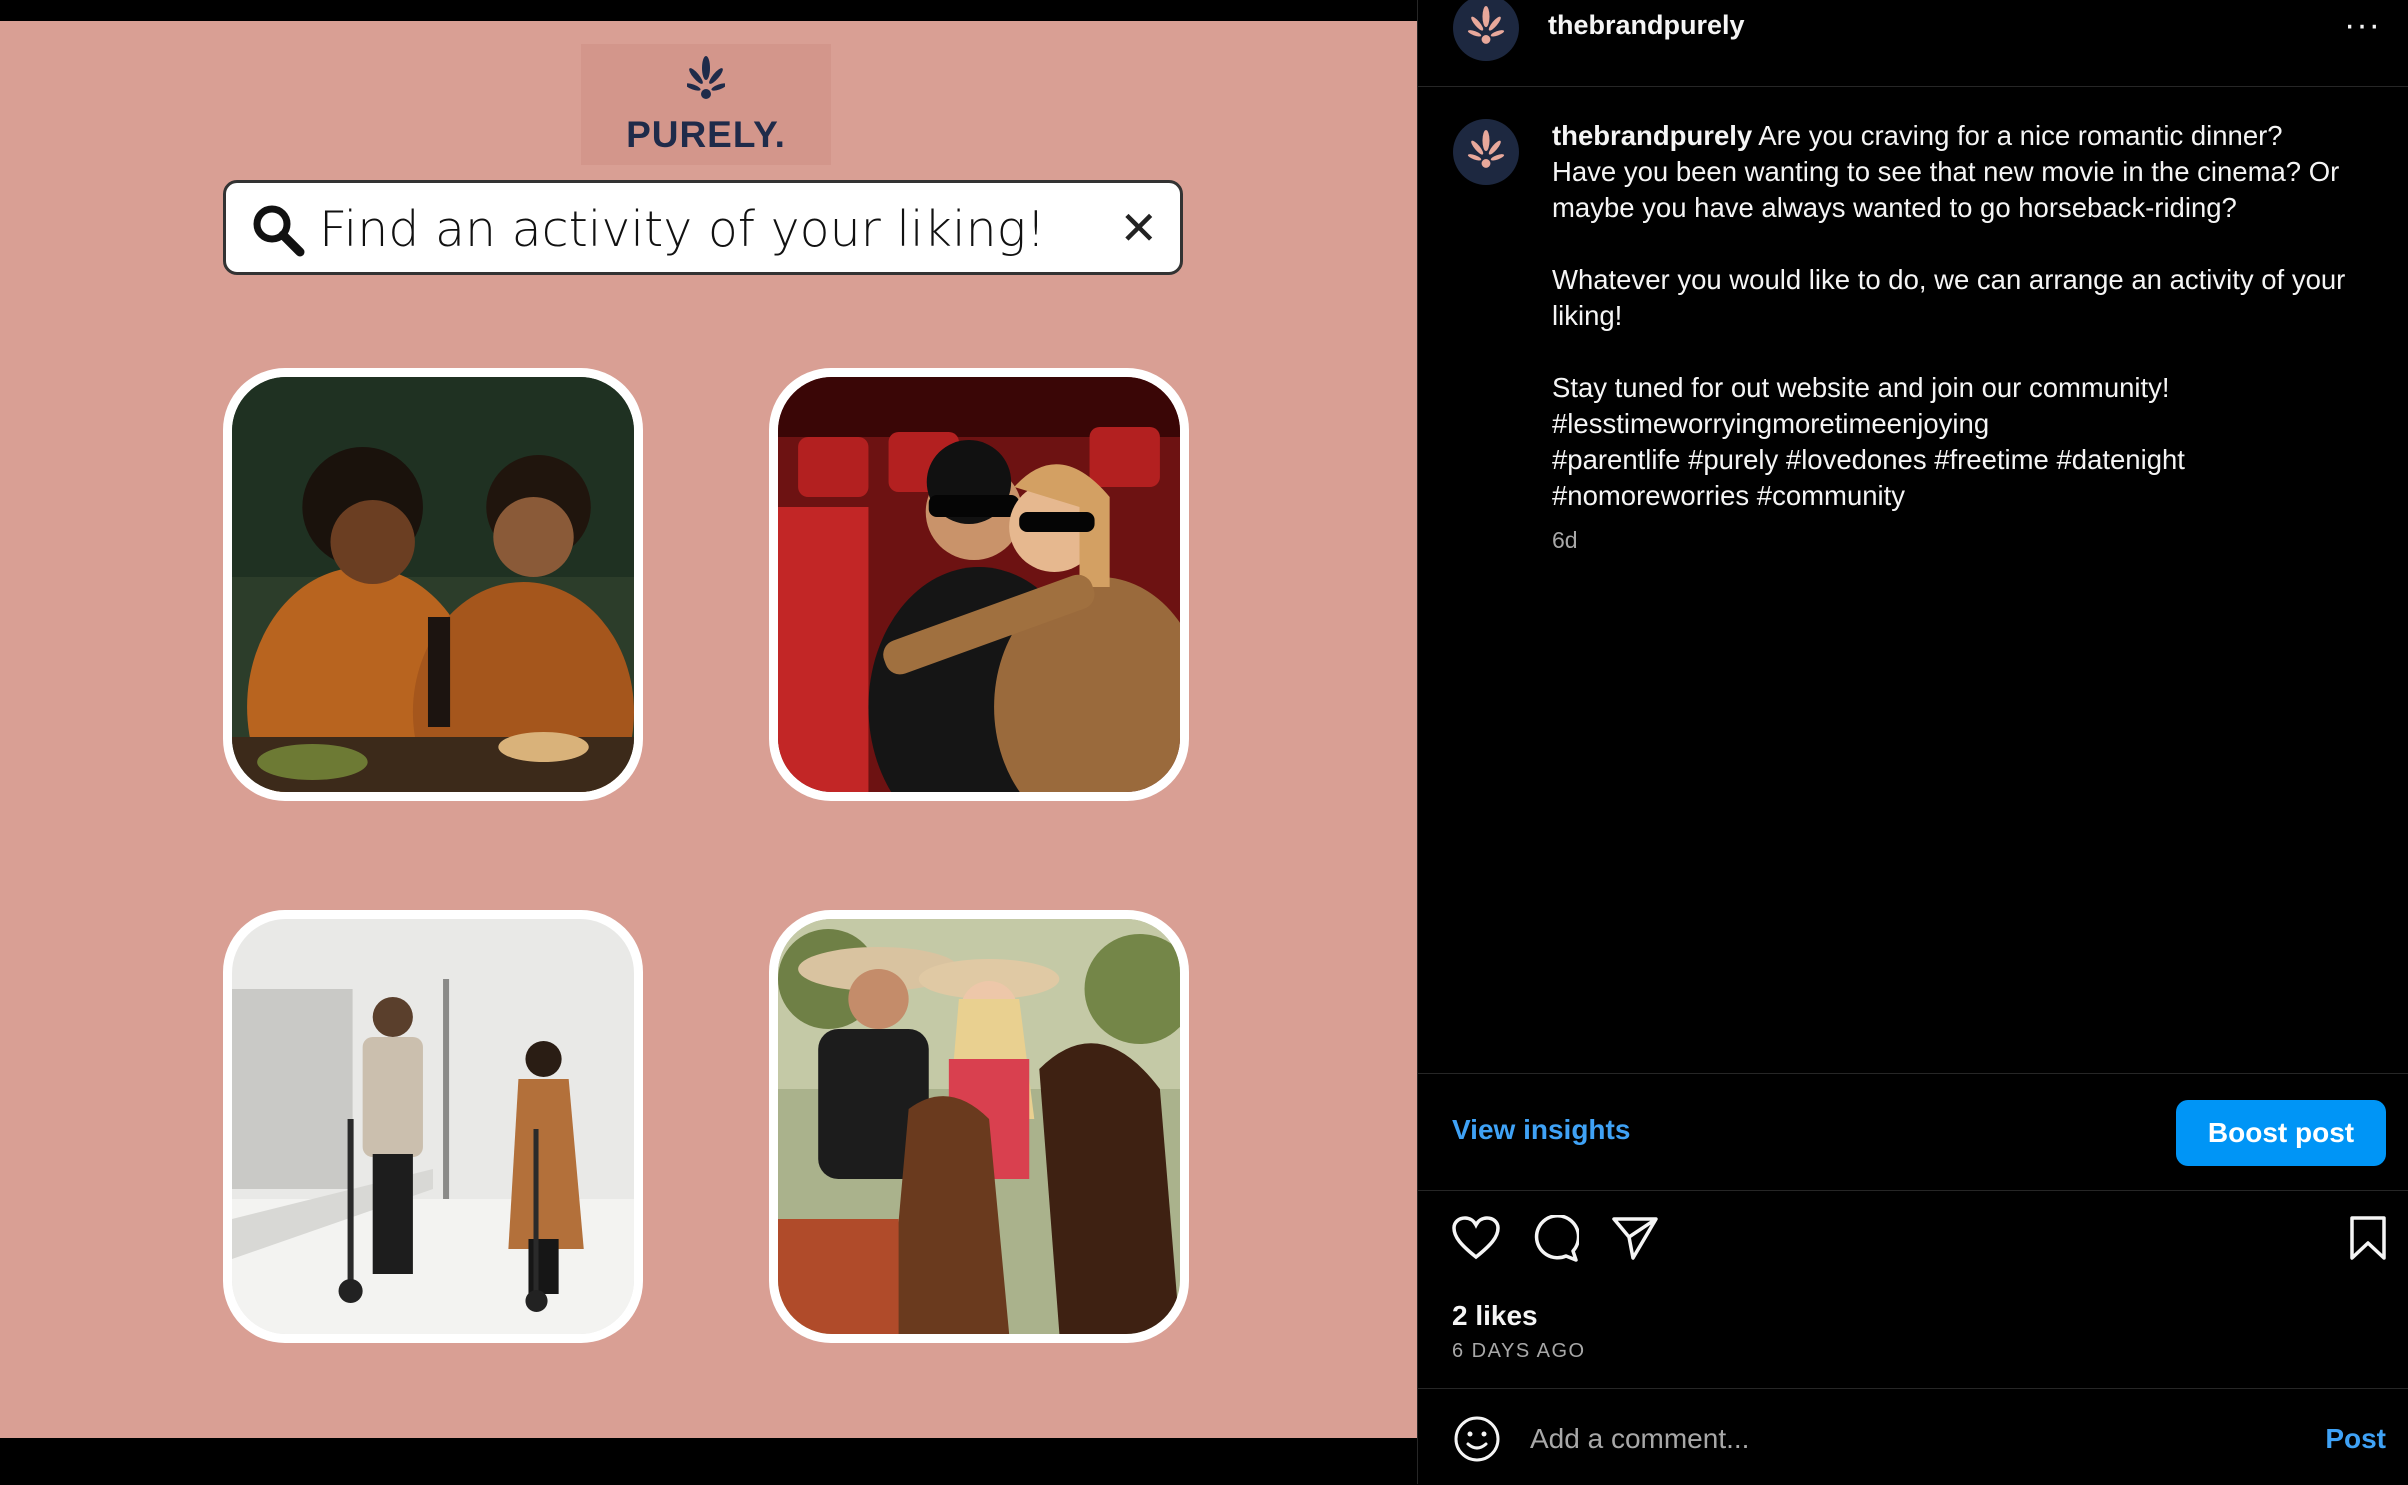 The height and width of the screenshot is (1485, 2408). Describe the element at coordinates (279, 231) in the screenshot. I see `search-icon` at that location.